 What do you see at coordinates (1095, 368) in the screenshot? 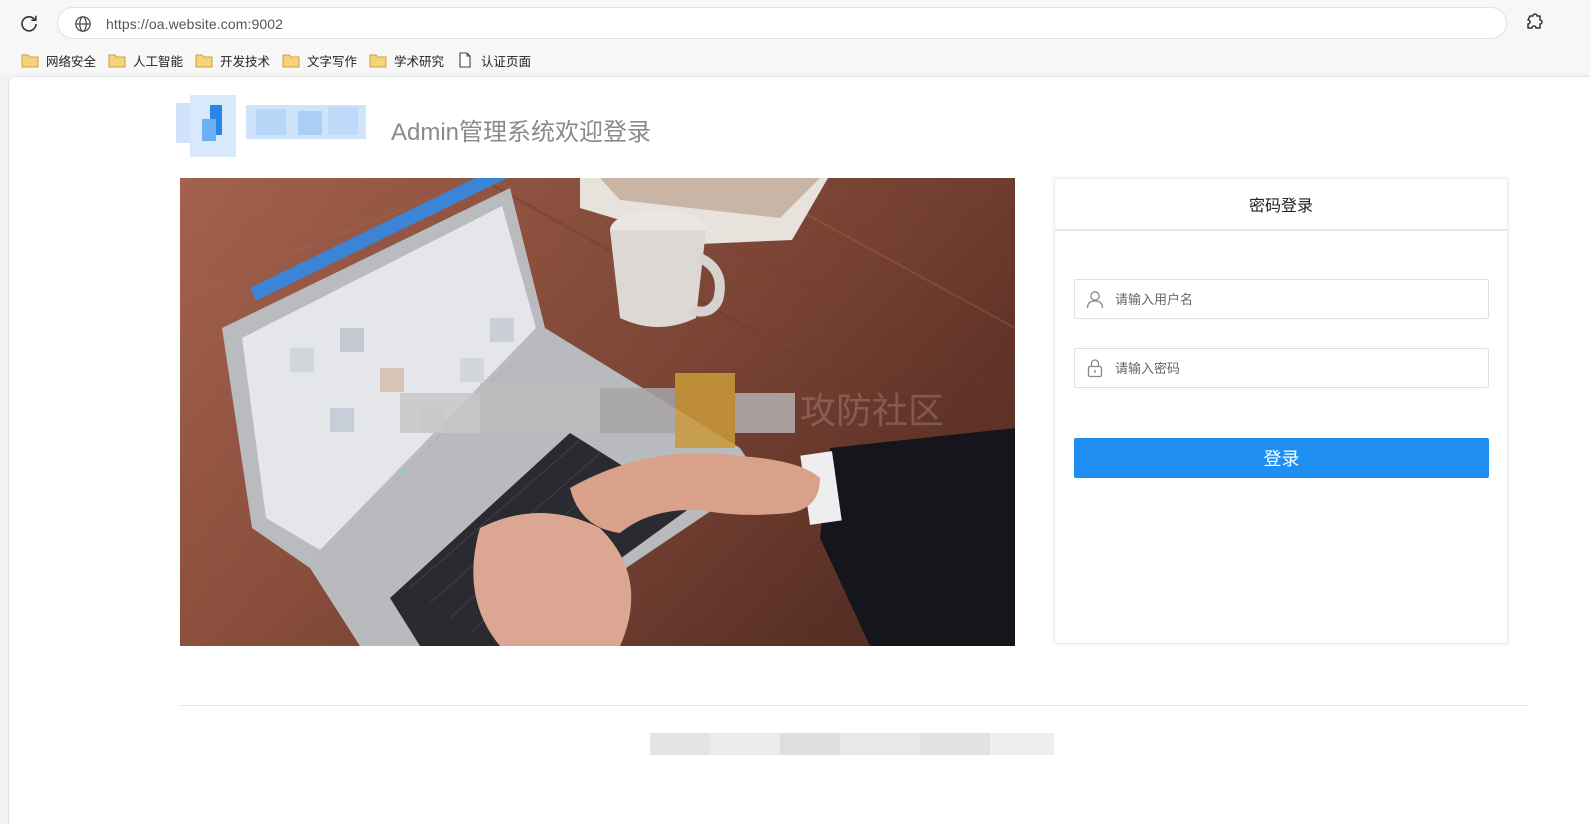
I see `lock-icon` at bounding box center [1095, 368].